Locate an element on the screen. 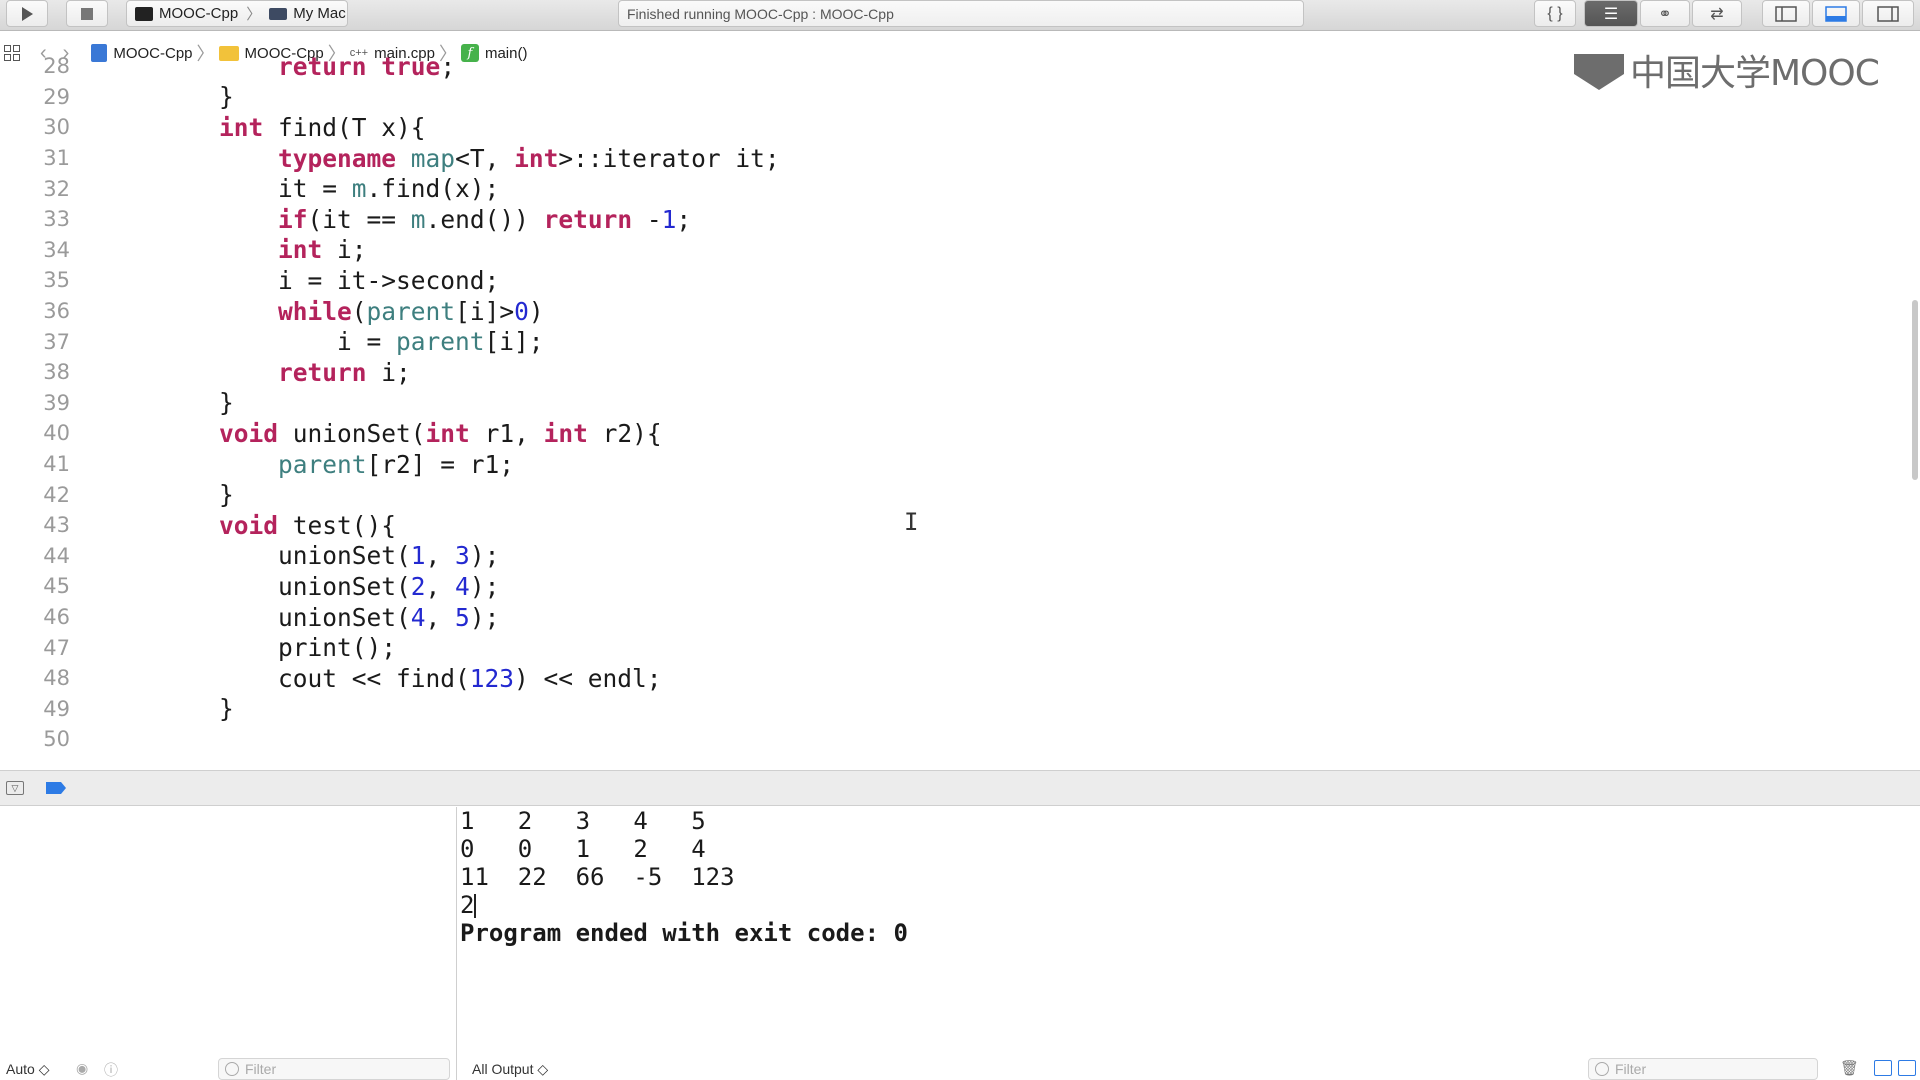 This screenshot has width=1920, height=1080. code-line: 42 } is located at coordinates (117, 494).